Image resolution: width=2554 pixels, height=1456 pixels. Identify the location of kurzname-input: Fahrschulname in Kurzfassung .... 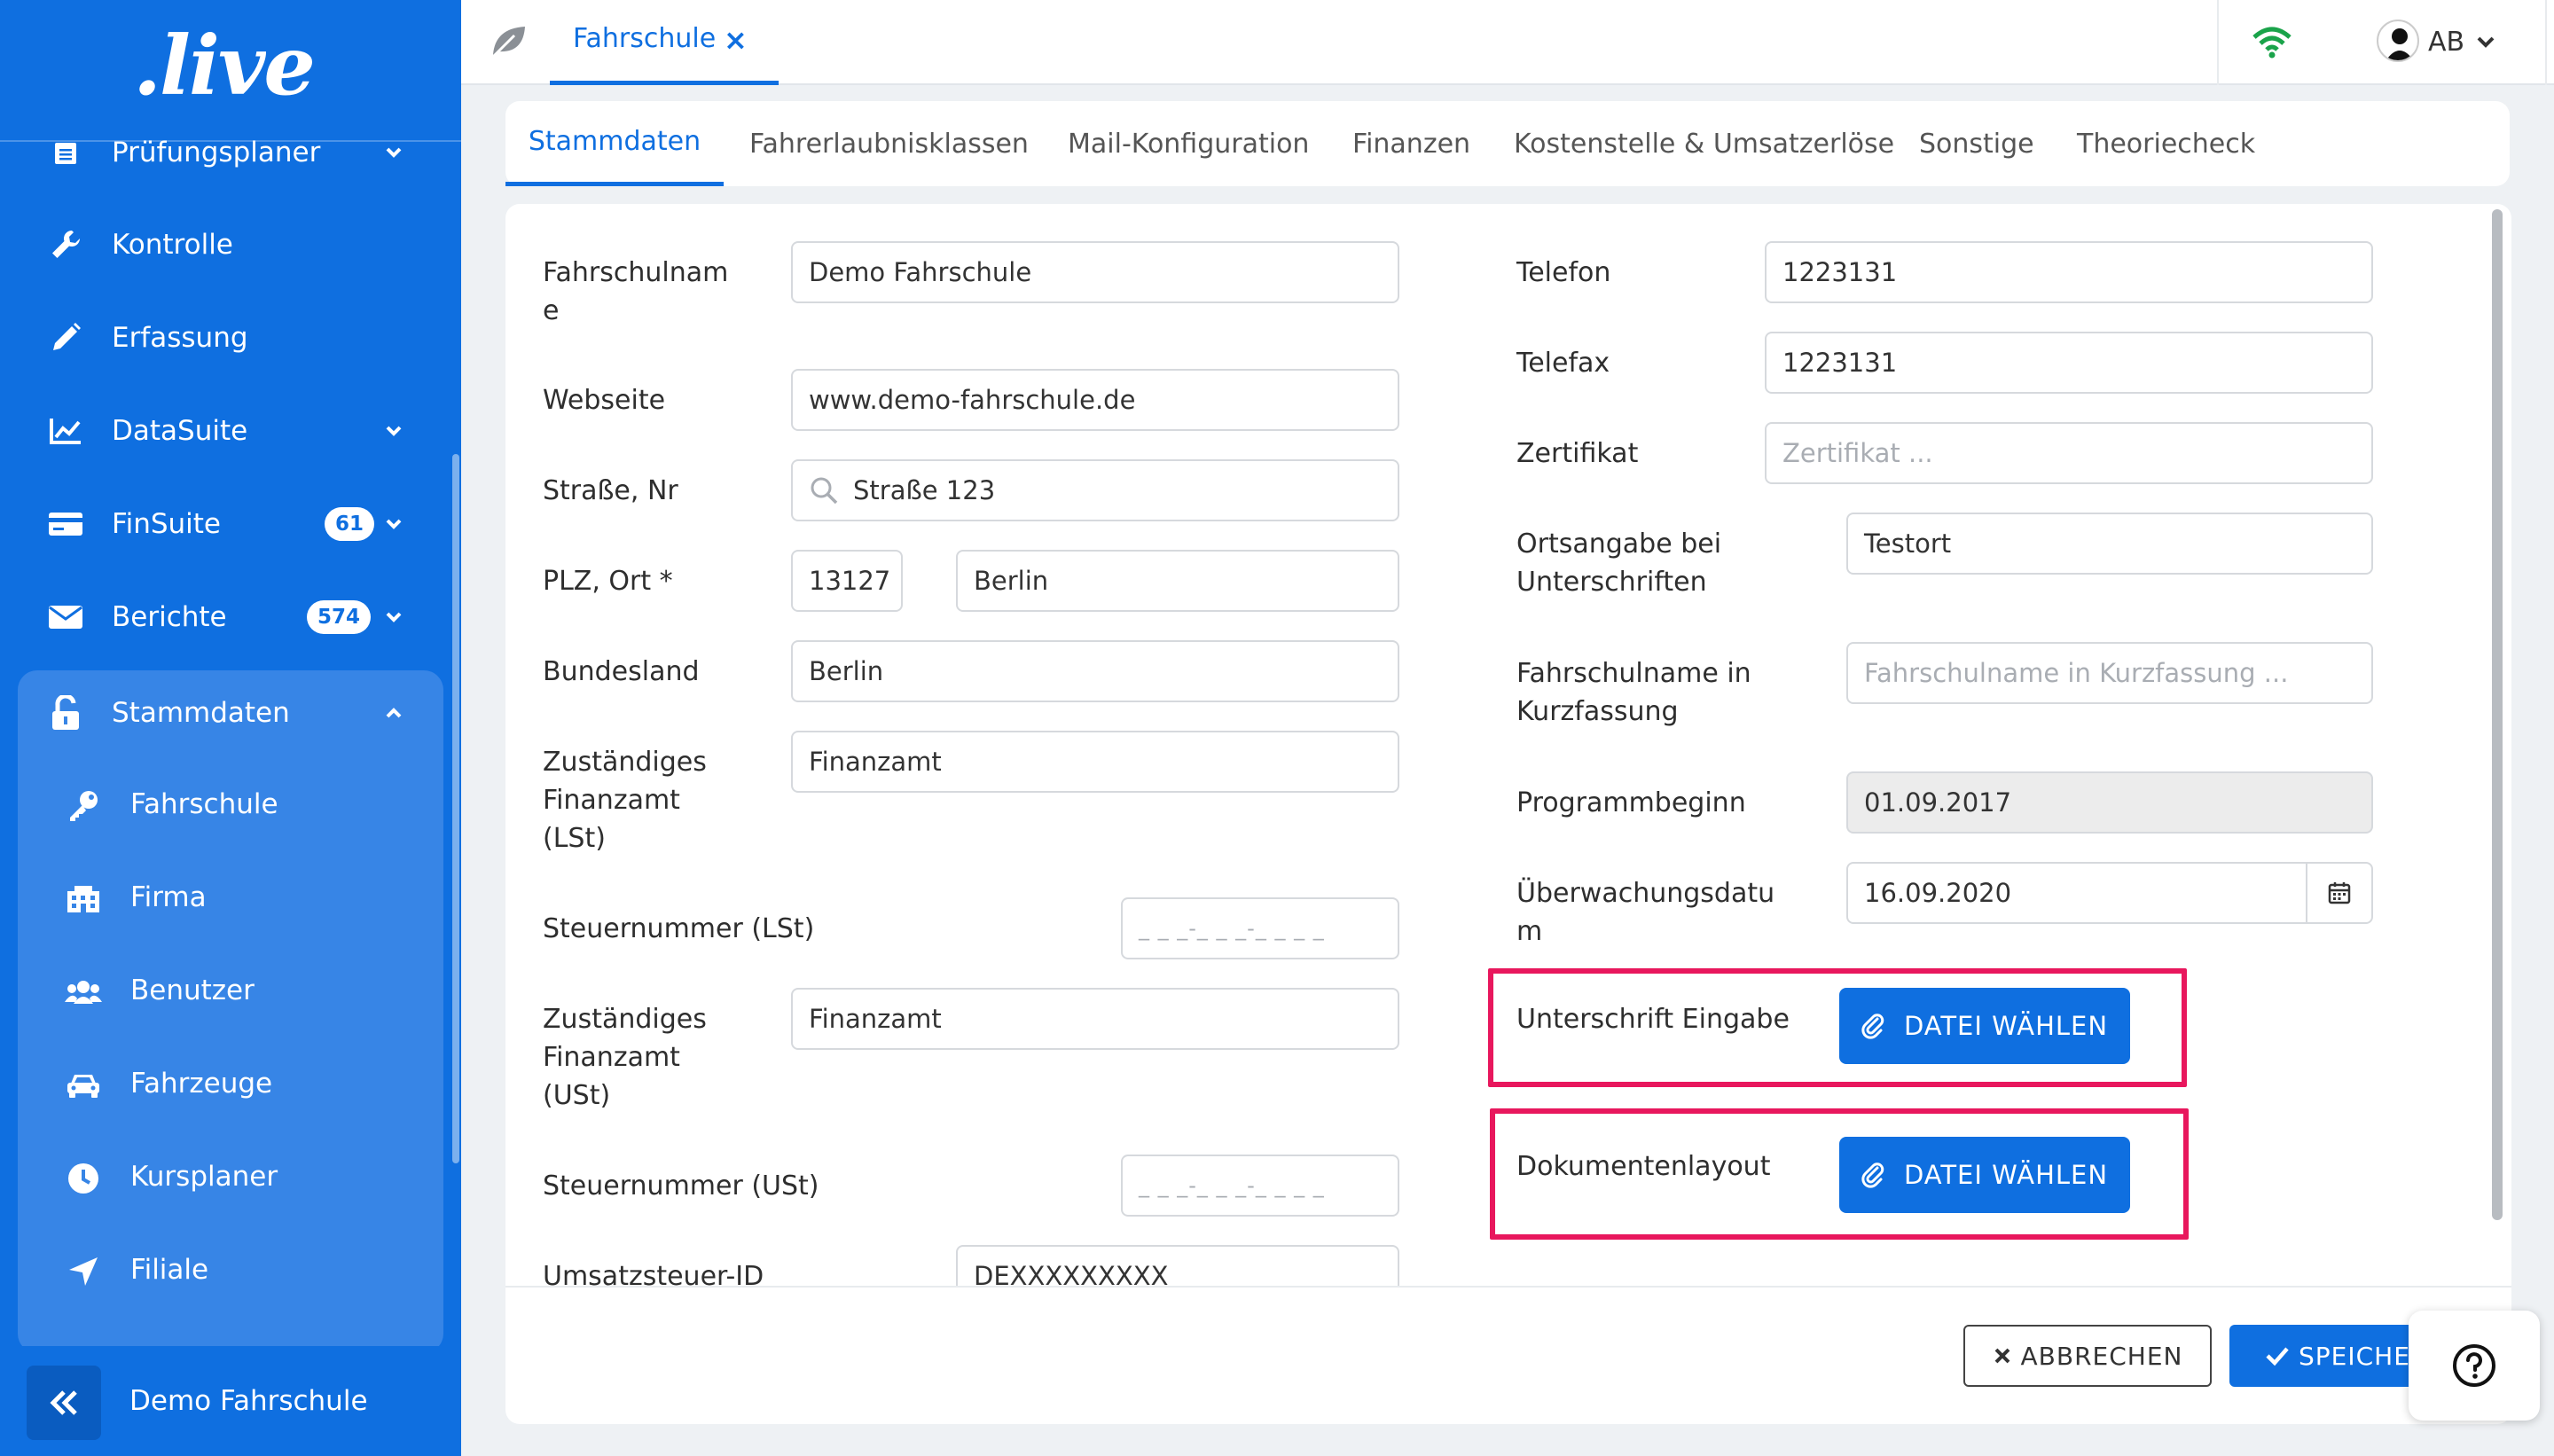
(2109, 673).